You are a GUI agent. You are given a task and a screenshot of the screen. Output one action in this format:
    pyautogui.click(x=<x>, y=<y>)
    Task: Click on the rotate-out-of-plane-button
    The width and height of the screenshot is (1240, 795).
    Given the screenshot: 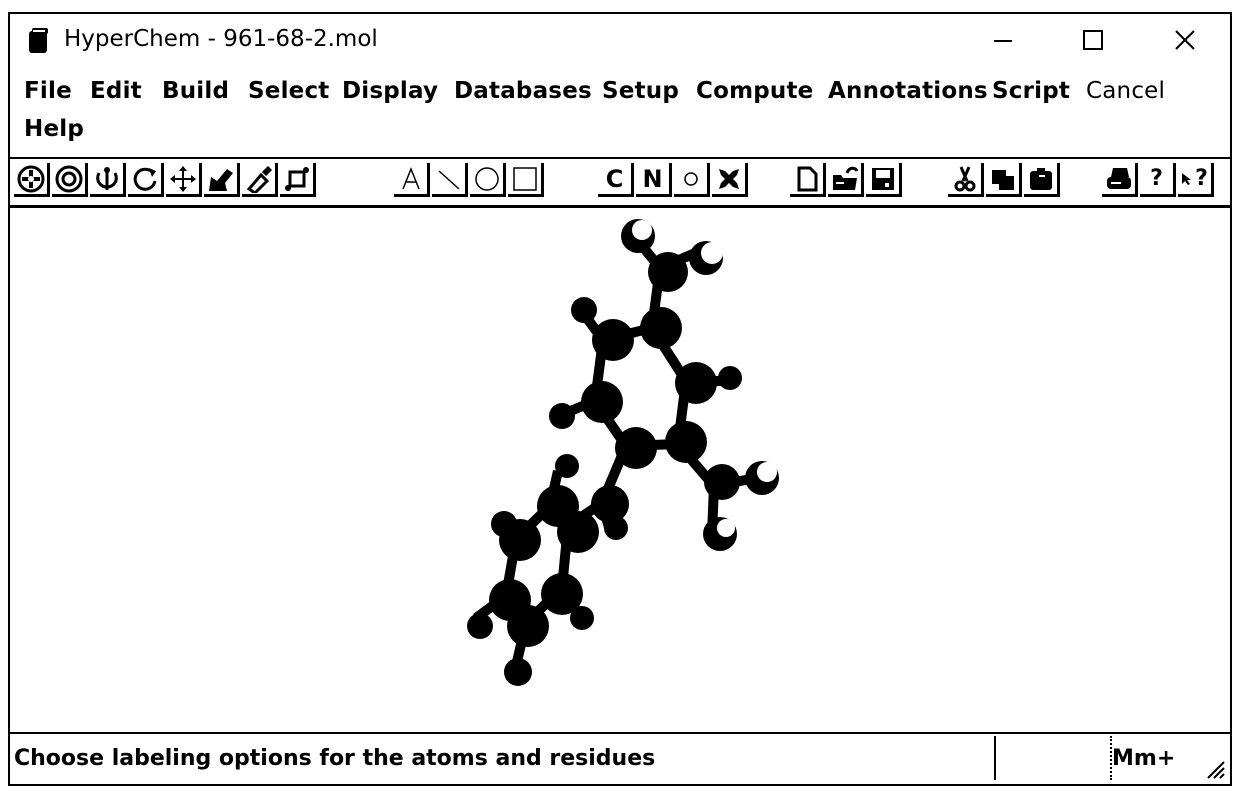 What is the action you would take?
    pyautogui.click(x=108, y=180)
    